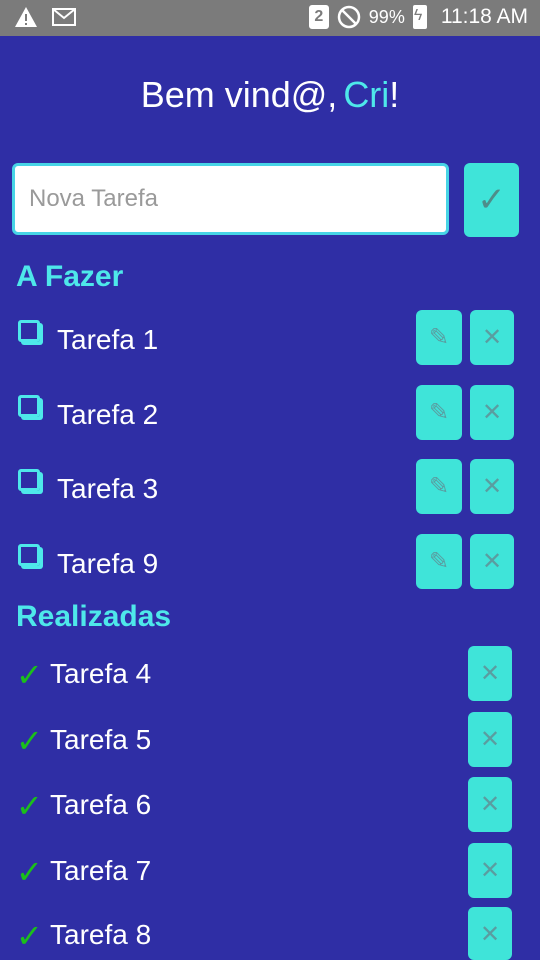  What do you see at coordinates (270, 18) in the screenshot?
I see `status-bar: 2 99% ϟ 11:18 AM` at bounding box center [270, 18].